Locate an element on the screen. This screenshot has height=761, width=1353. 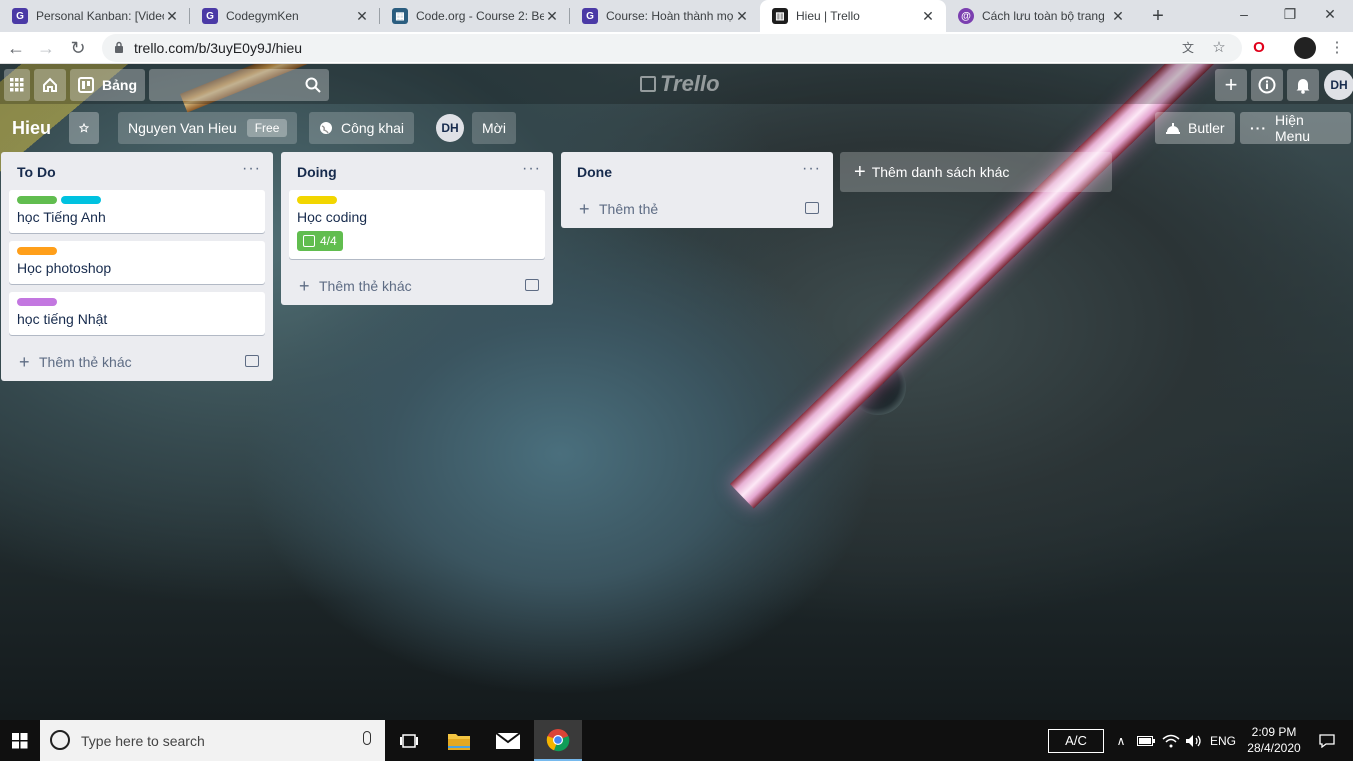
browser-tab: G Course: Hoàn thành mọ ✕ is located at coordinates (665, 16).